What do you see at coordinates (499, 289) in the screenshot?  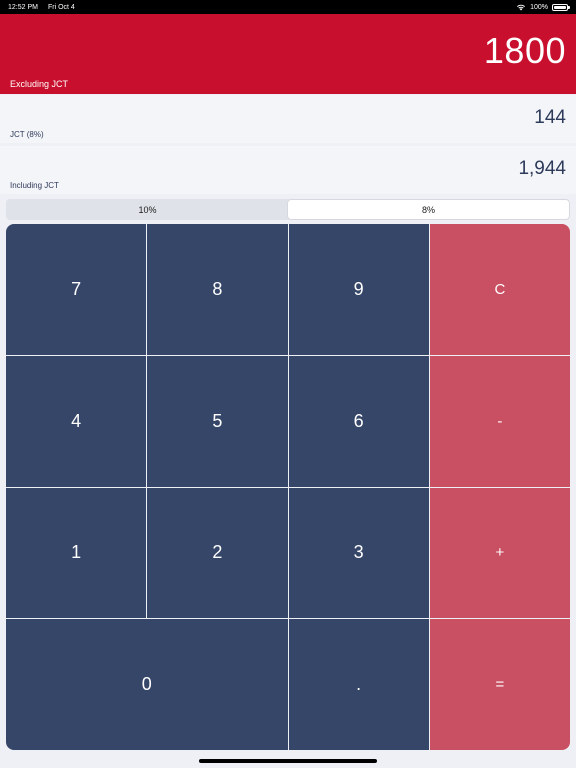 I see `clear-button: C` at bounding box center [499, 289].